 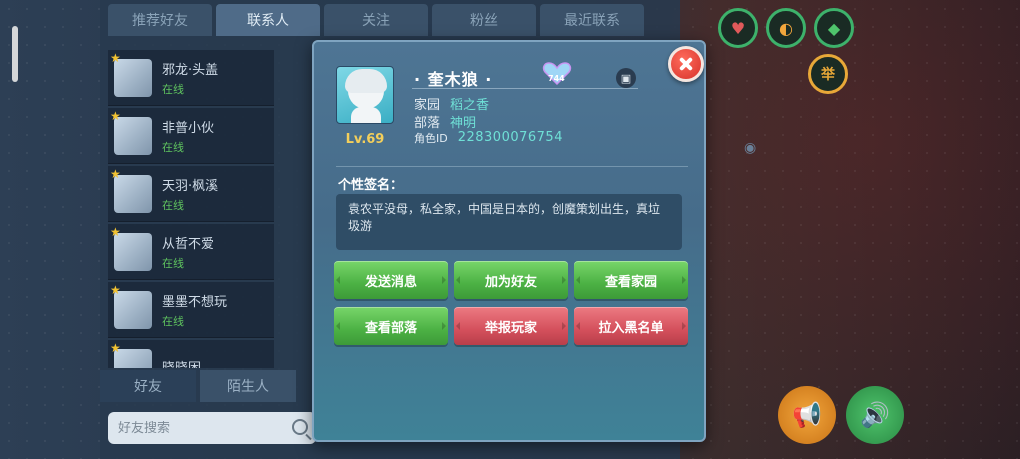 I want to click on search-box, so click(x=212, y=428).